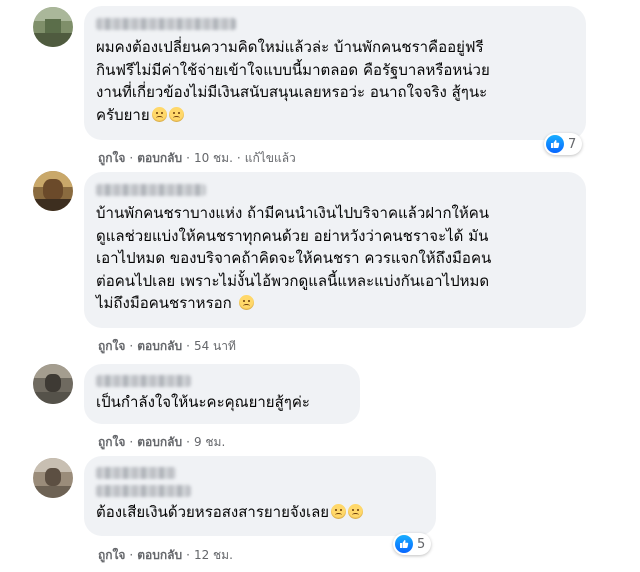 This screenshot has height=572, width=640. I want to click on comment-actions: ถูกใจ · ตอบกลับ · 10 ชม. · แก้ไขแล้ว, so click(197, 158).